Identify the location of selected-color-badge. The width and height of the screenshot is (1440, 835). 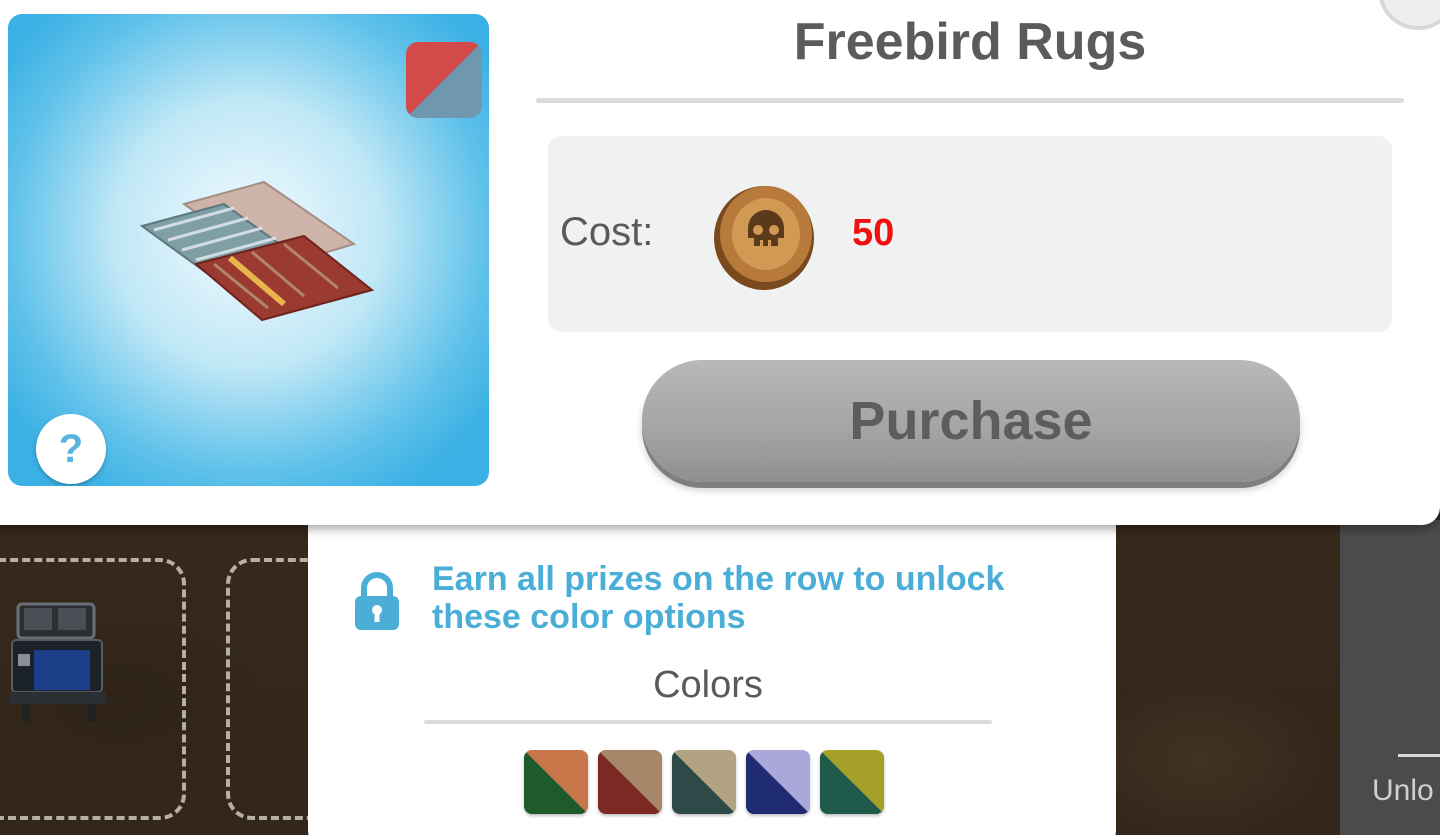
(444, 80).